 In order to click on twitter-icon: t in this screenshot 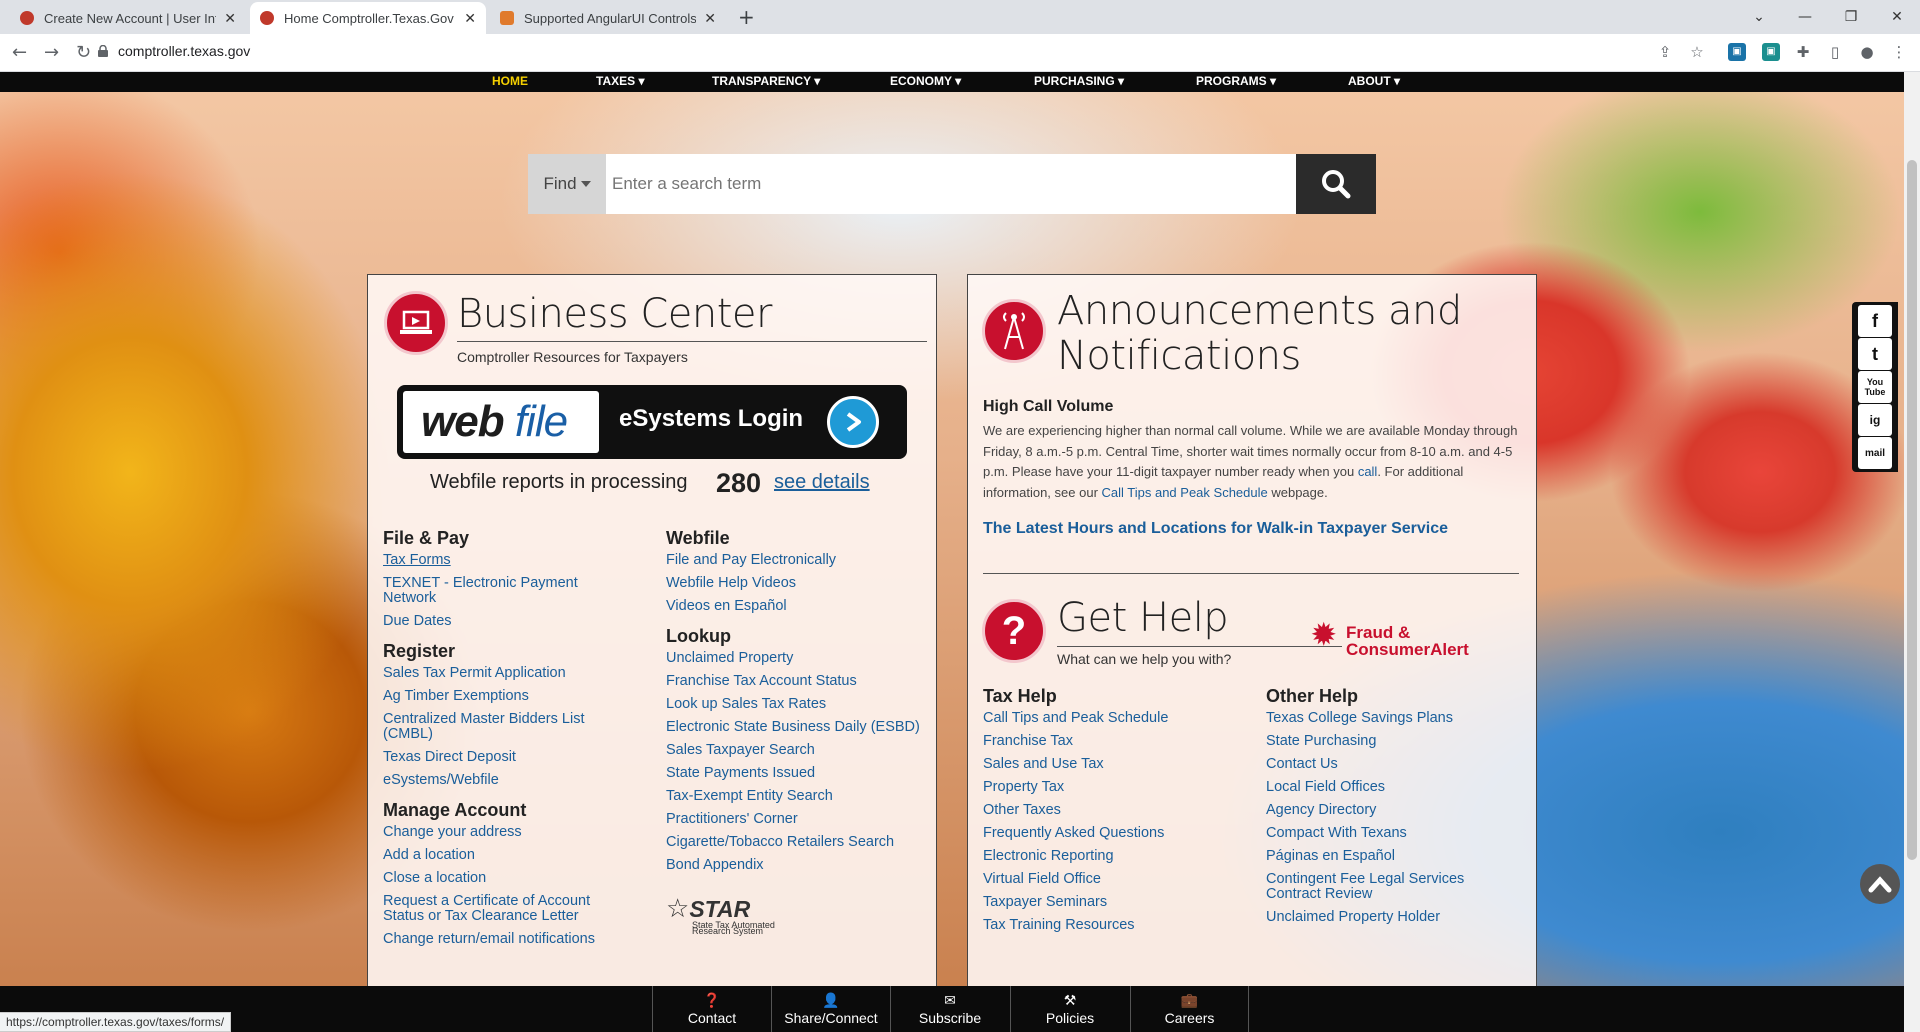, I will do `click(1875, 354)`.